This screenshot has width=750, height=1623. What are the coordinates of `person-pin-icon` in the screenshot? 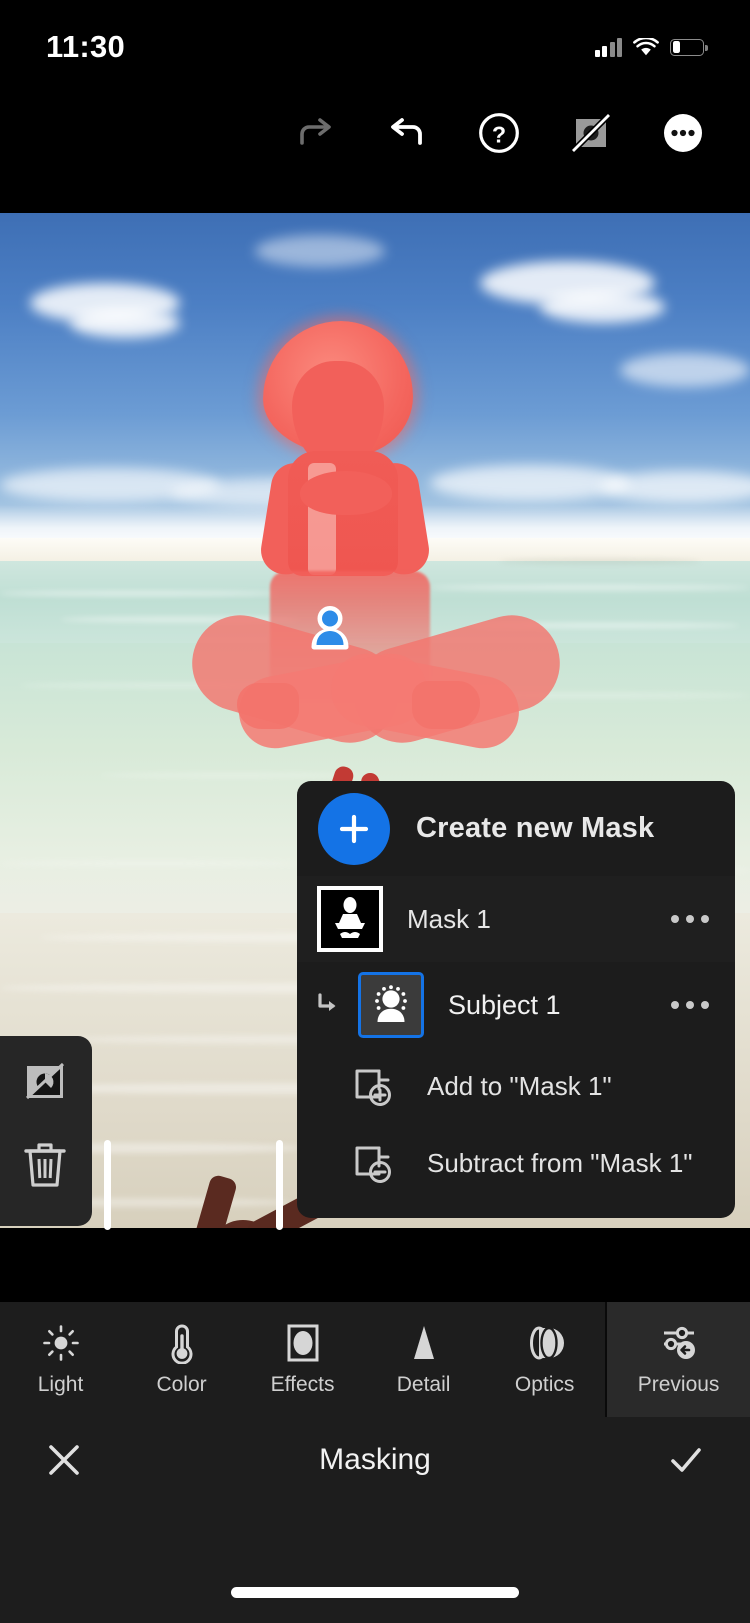 It's located at (330, 627).